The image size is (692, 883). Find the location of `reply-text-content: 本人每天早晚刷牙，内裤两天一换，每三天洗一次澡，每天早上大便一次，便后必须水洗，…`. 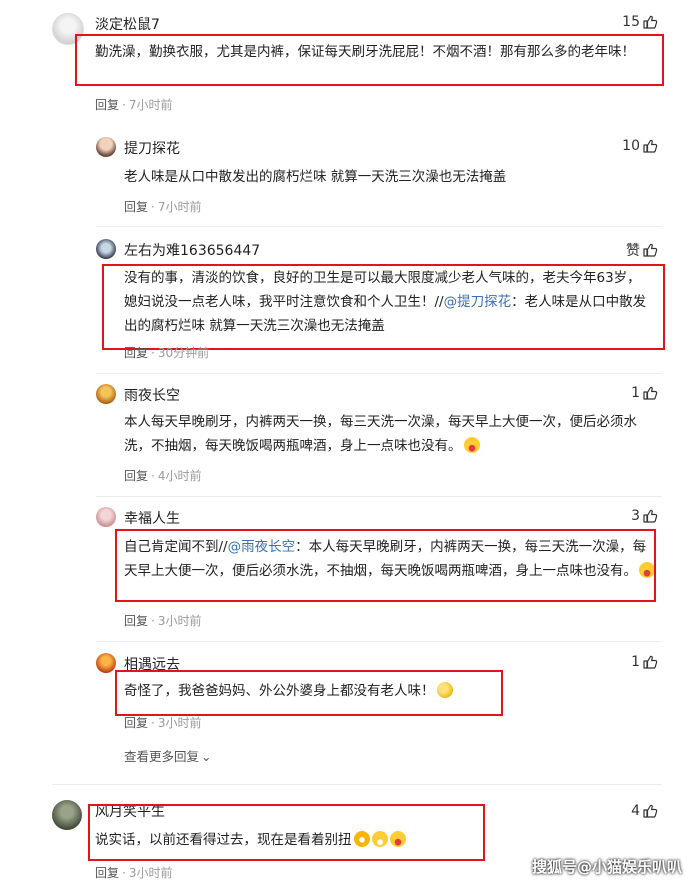

reply-text-content: 本人每天早晚刷牙，内裤两天一换，每三天洗一次澡，每天早上大便一次，便后必须水洗，… is located at coordinates (380, 434).